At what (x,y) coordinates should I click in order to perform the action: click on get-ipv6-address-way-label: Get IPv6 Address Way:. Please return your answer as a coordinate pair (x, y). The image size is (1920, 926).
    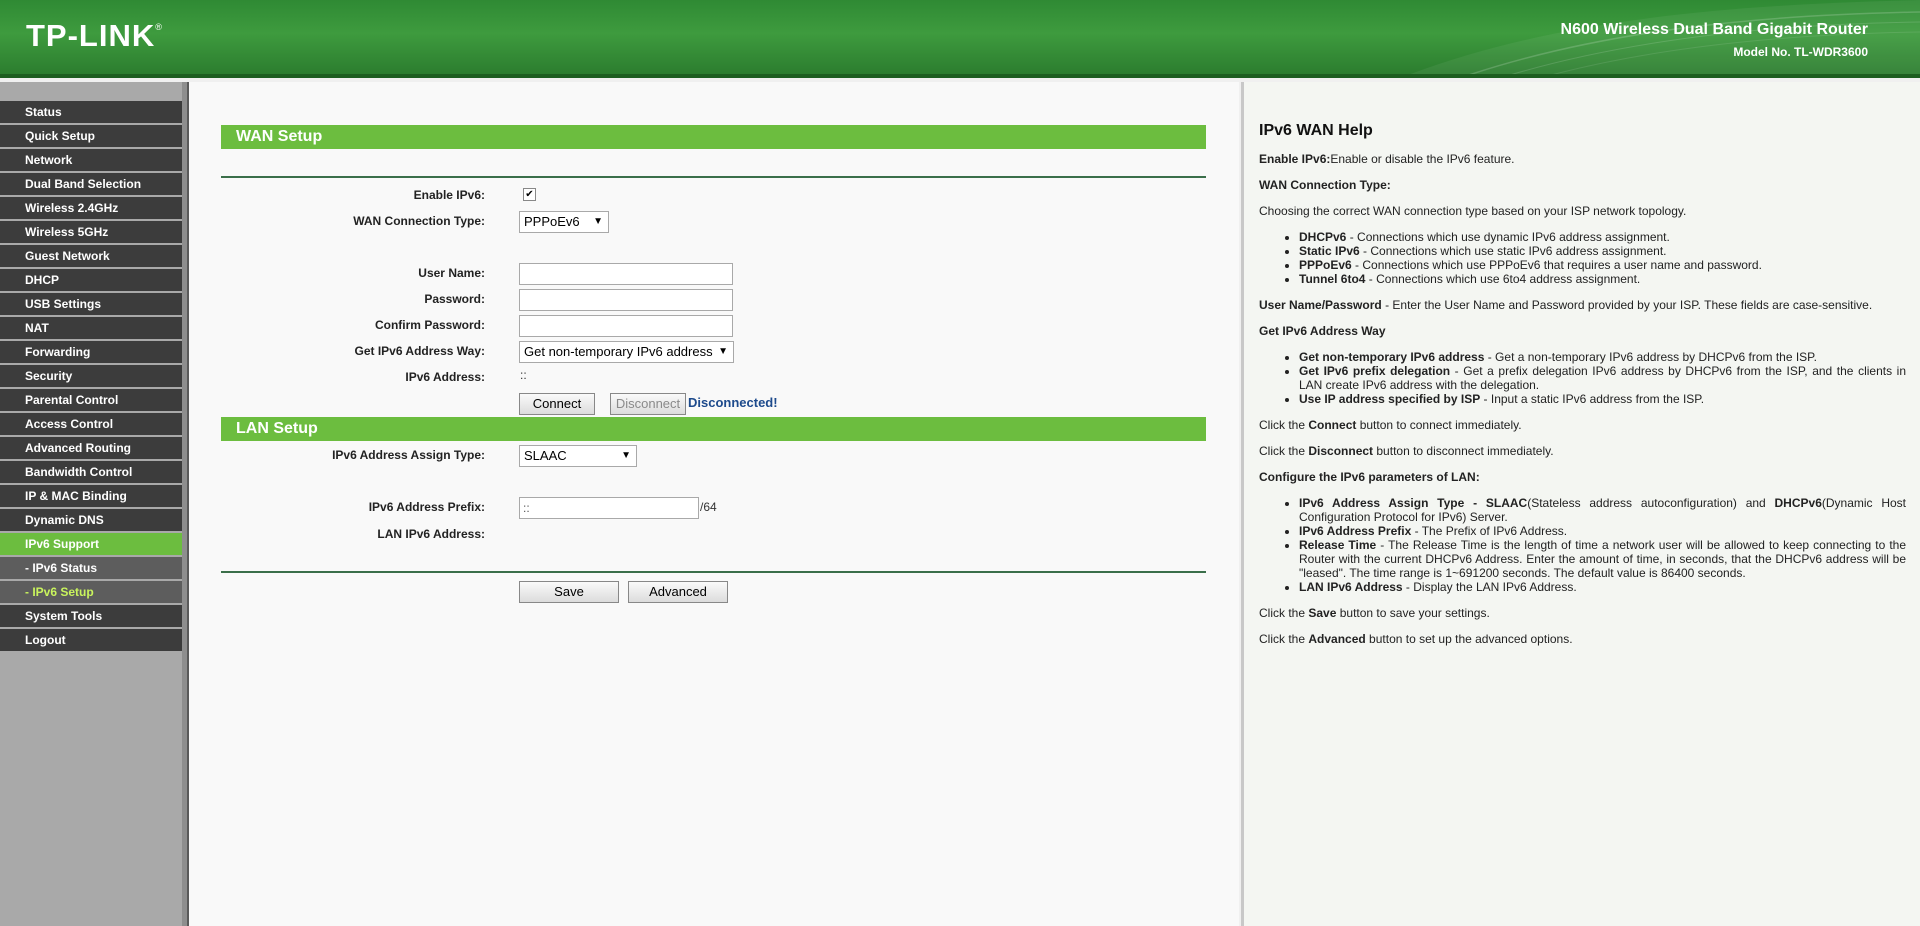
    Looking at the image, I should click on (420, 351).